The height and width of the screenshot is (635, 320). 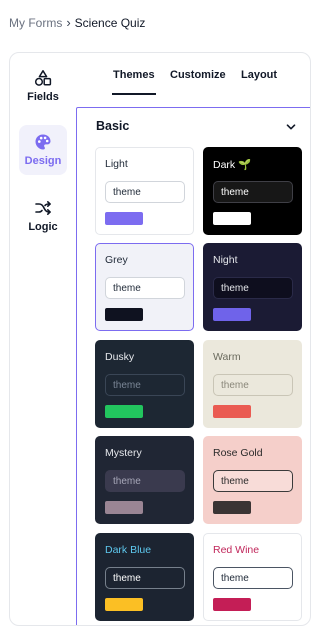 I want to click on theme-card-mystery: Mystery theme, so click(x=144, y=480).